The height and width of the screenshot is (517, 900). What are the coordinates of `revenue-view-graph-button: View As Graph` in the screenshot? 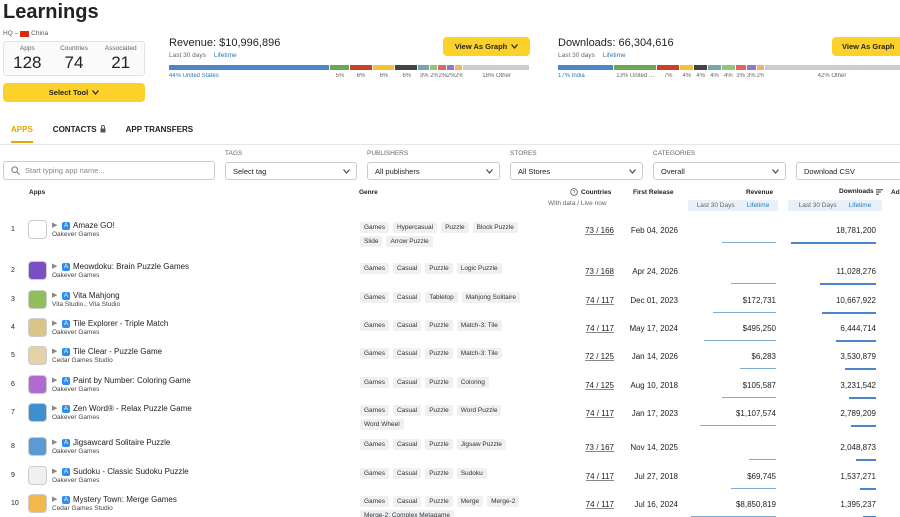 It's located at (486, 46).